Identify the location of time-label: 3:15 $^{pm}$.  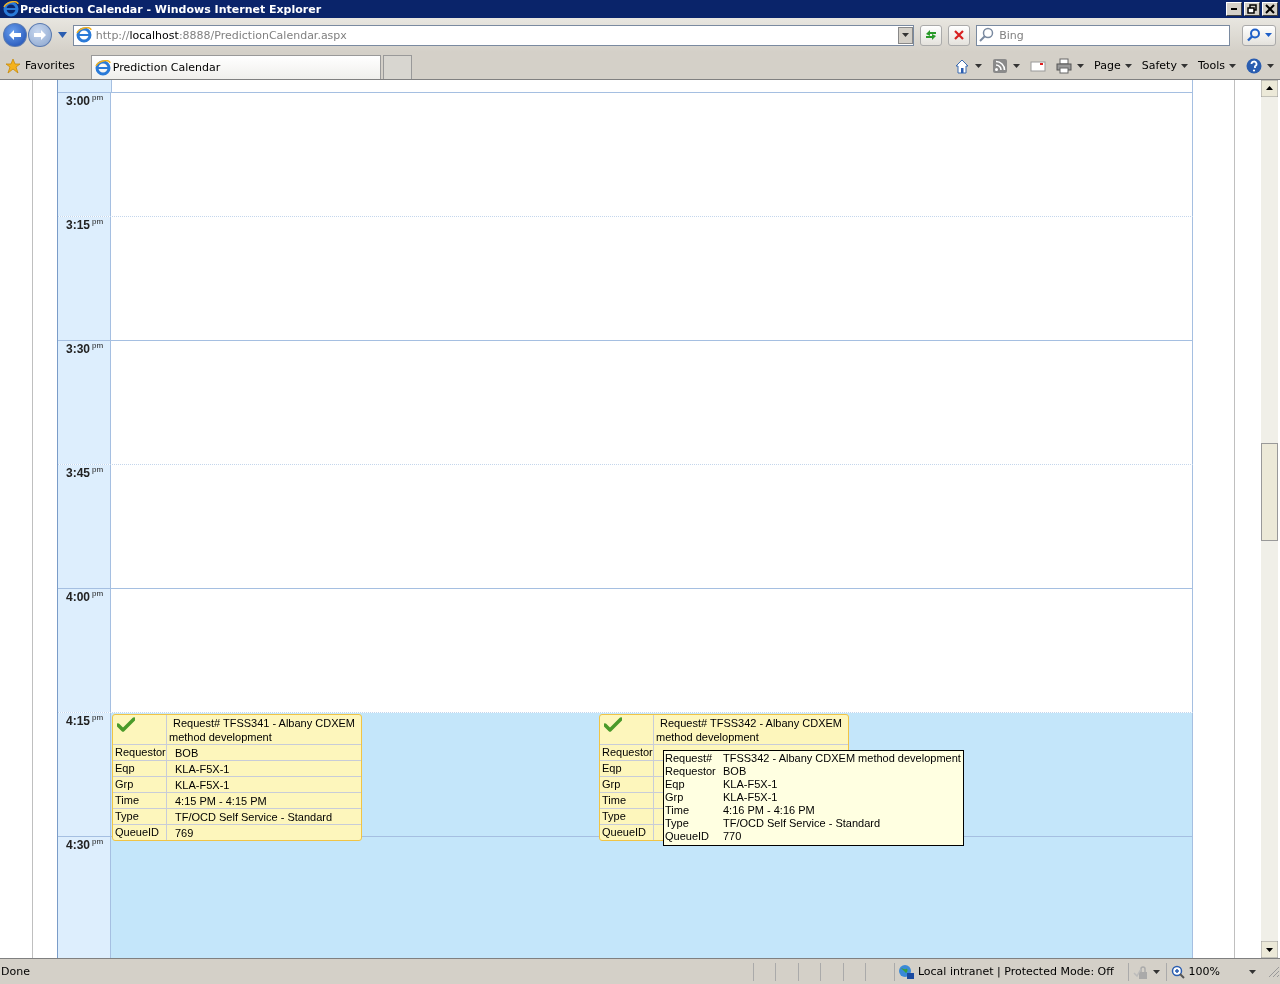
(85, 225).